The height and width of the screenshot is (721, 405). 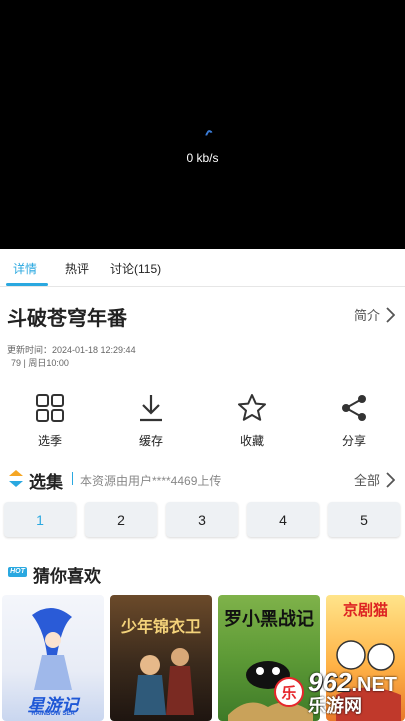 I want to click on episode-button: 4, so click(x=283, y=519).